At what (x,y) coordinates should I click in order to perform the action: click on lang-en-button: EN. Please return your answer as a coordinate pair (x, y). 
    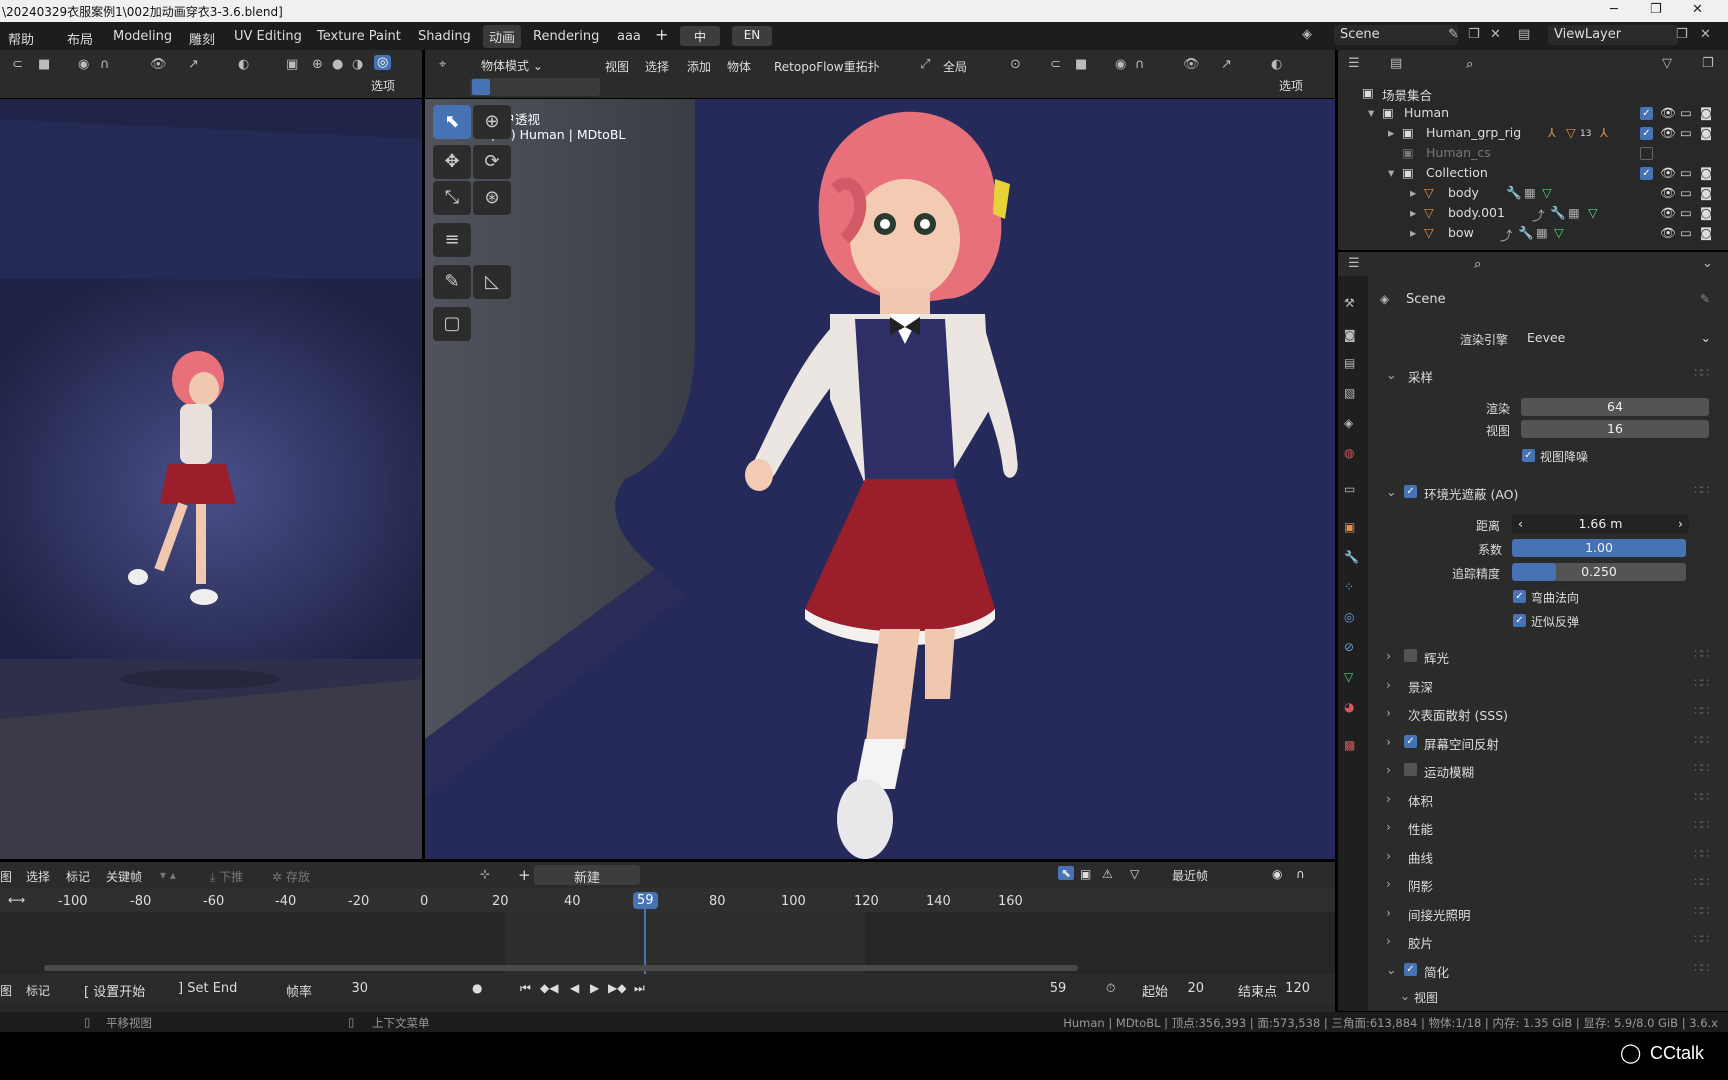
    Looking at the image, I should click on (752, 36).